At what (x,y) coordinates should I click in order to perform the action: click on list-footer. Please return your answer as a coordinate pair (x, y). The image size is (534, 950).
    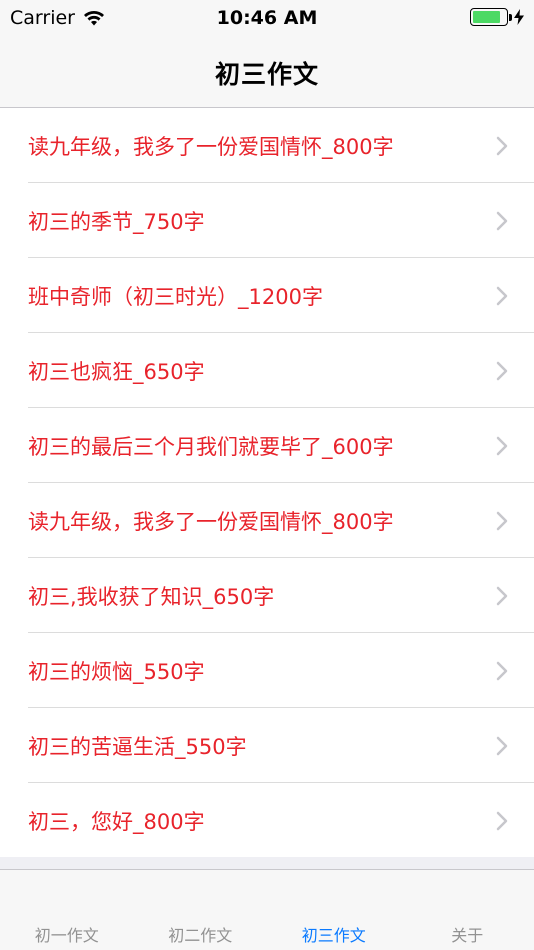
    Looking at the image, I should click on (267, 863).